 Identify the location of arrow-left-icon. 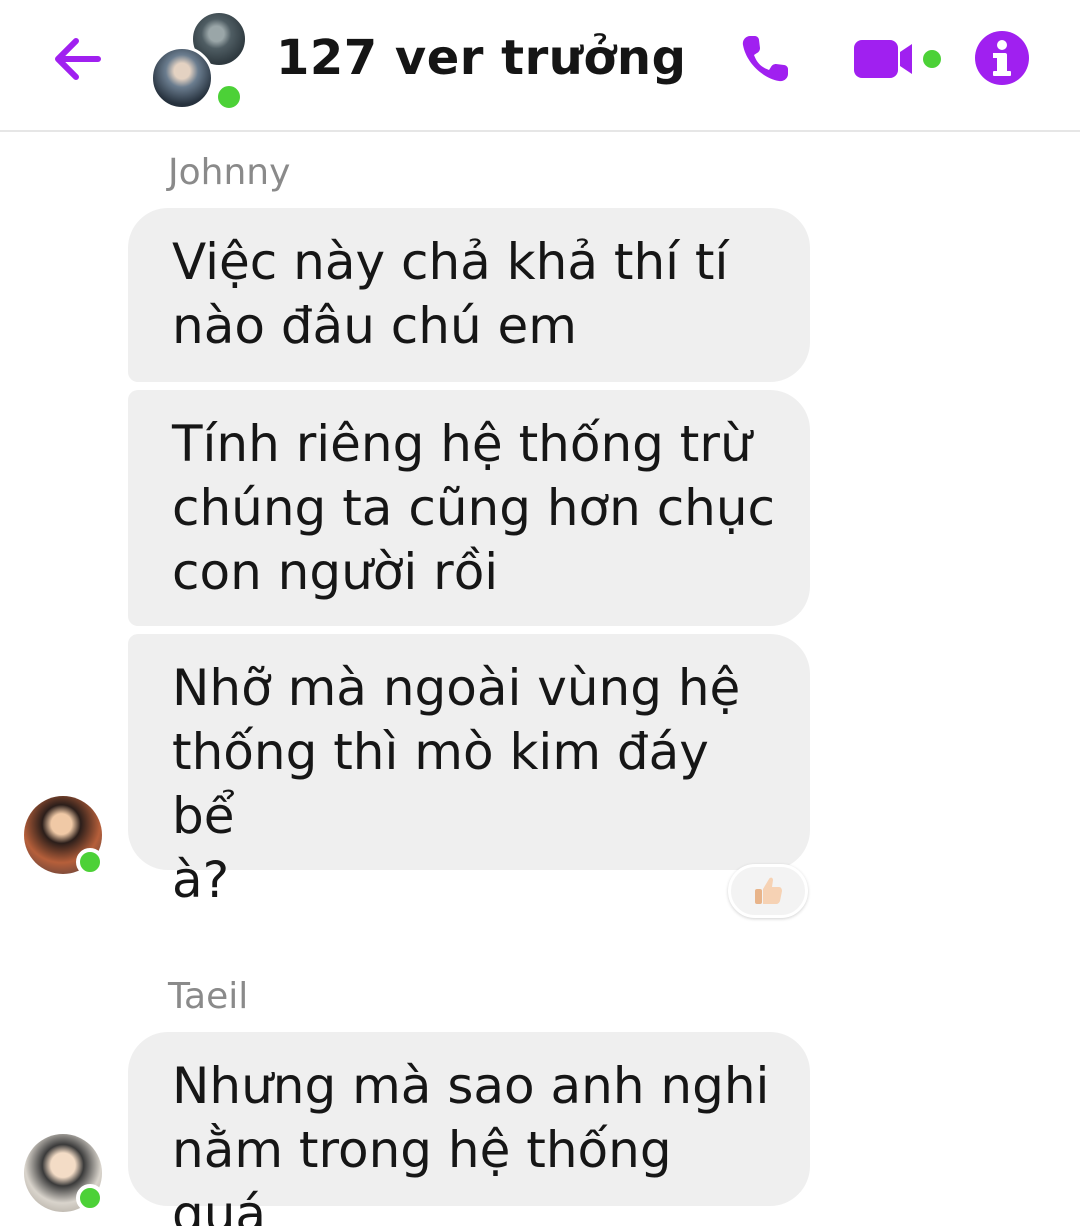
(77, 59).